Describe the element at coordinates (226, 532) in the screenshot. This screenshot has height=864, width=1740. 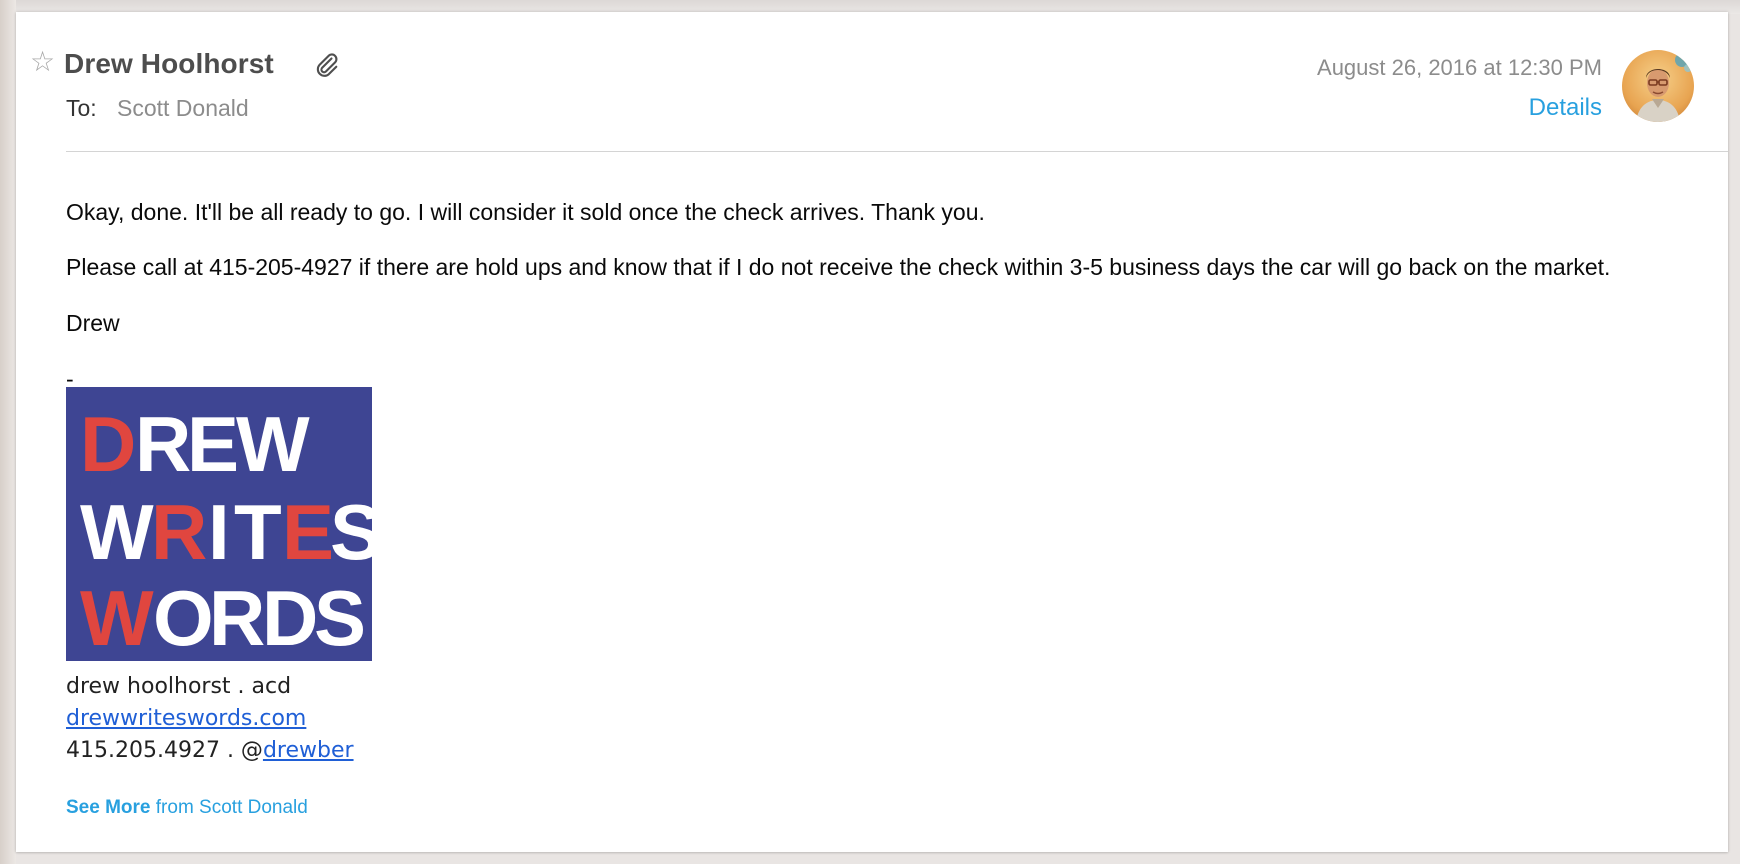
I see `svg-text: WRITES` at that location.